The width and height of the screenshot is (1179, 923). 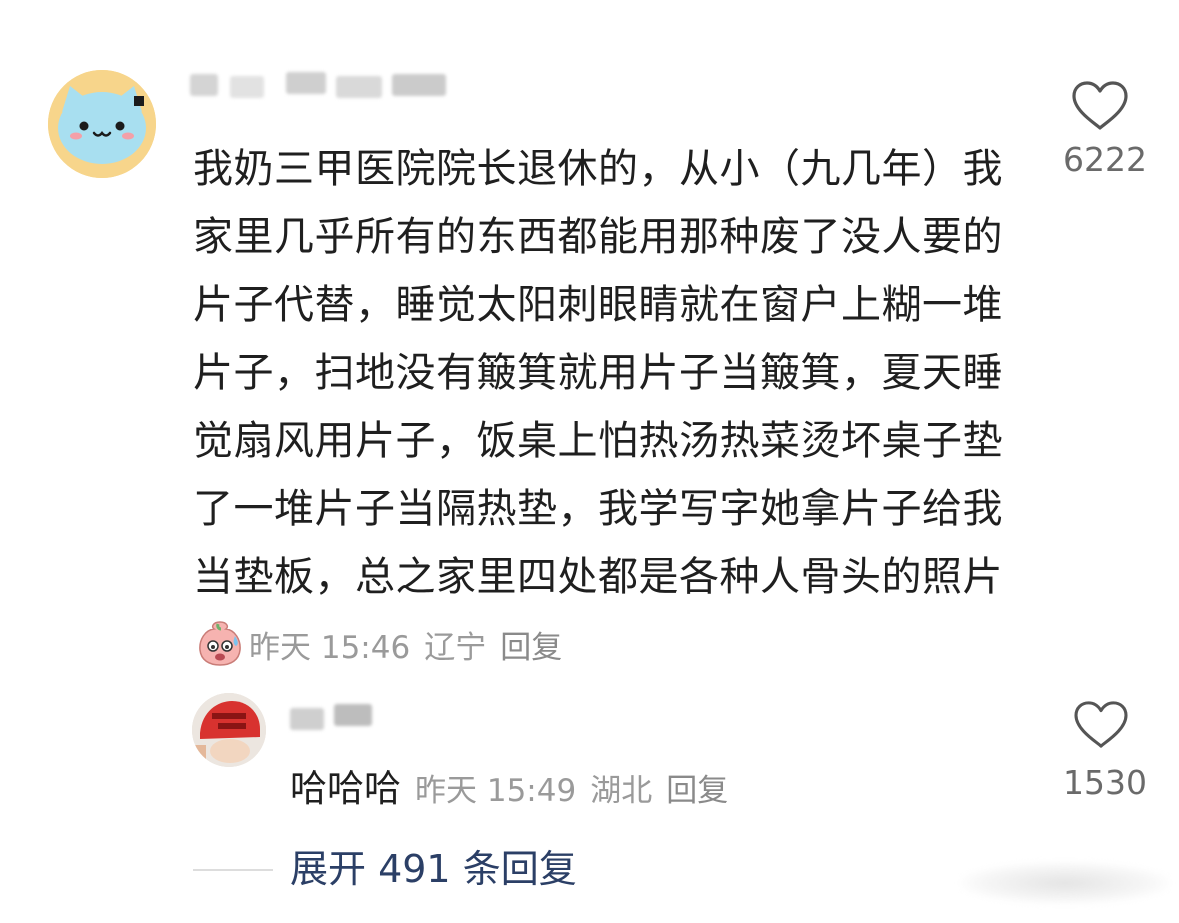 I want to click on like-count: 6222, so click(x=1105, y=159).